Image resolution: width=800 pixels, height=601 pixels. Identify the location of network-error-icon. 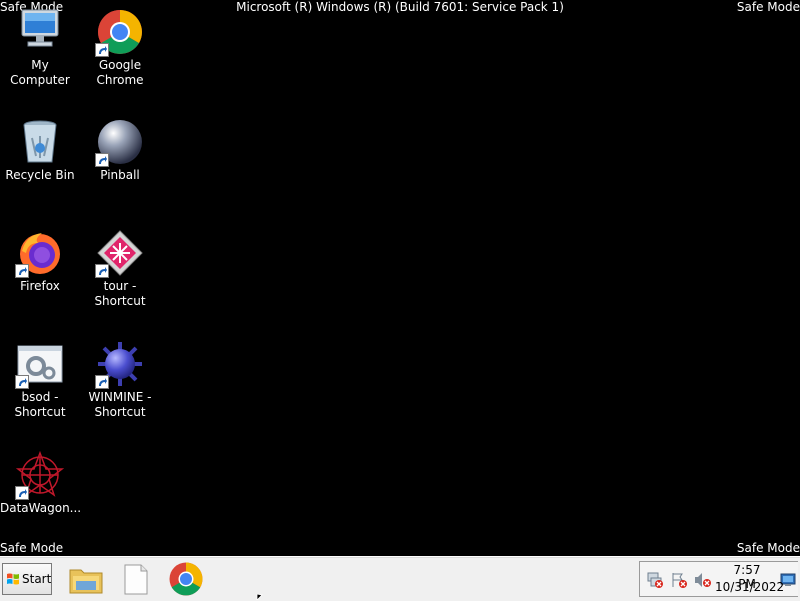
(655, 582).